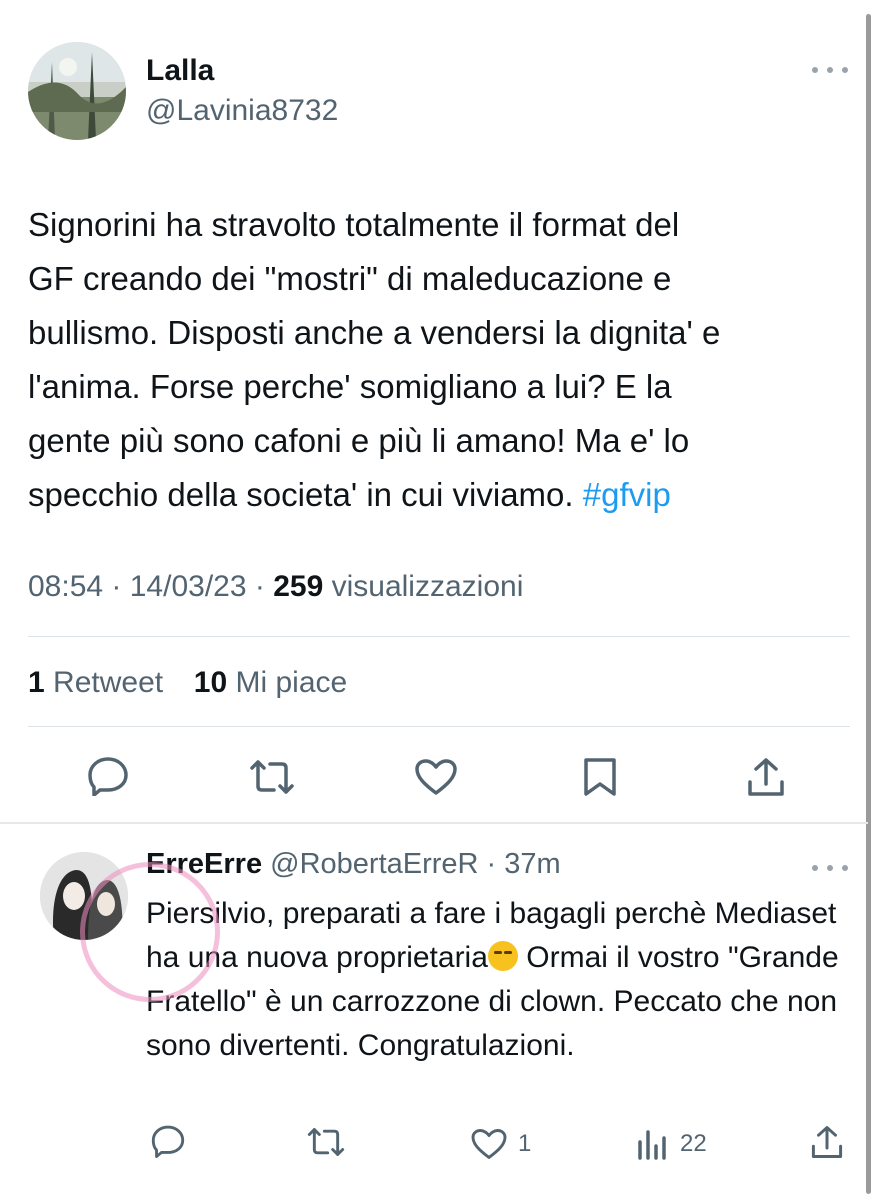 This screenshot has height=1200, width=877. I want to click on reply-like-count: 1, so click(525, 1143).